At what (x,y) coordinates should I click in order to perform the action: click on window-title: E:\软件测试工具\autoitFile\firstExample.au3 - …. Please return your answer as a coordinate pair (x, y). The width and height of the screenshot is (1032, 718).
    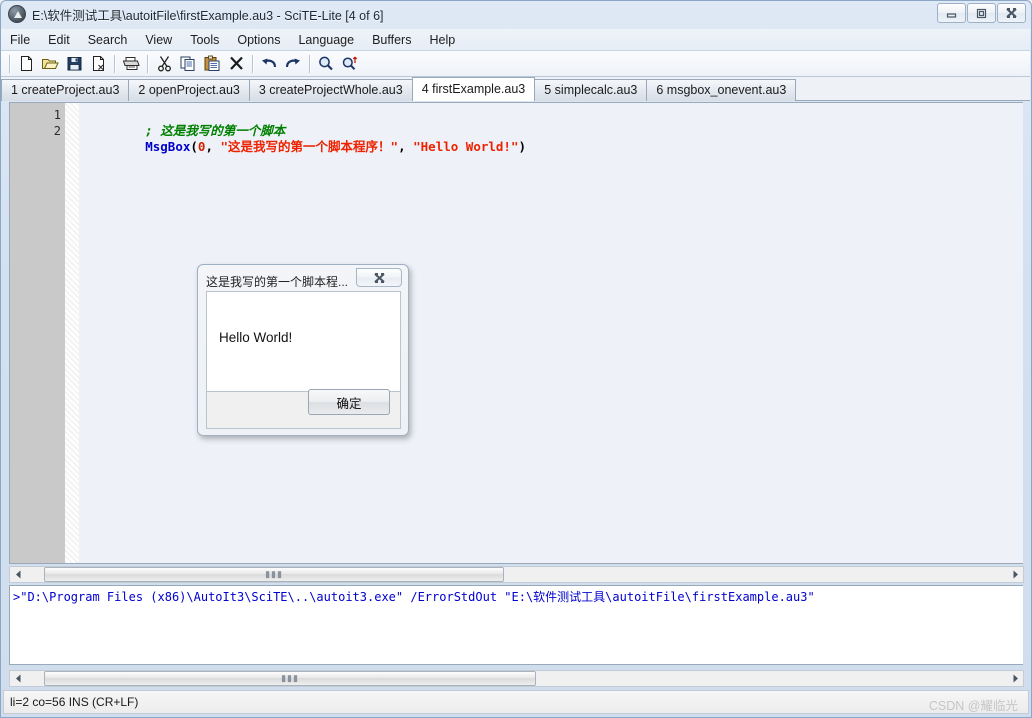
    Looking at the image, I should click on (208, 16).